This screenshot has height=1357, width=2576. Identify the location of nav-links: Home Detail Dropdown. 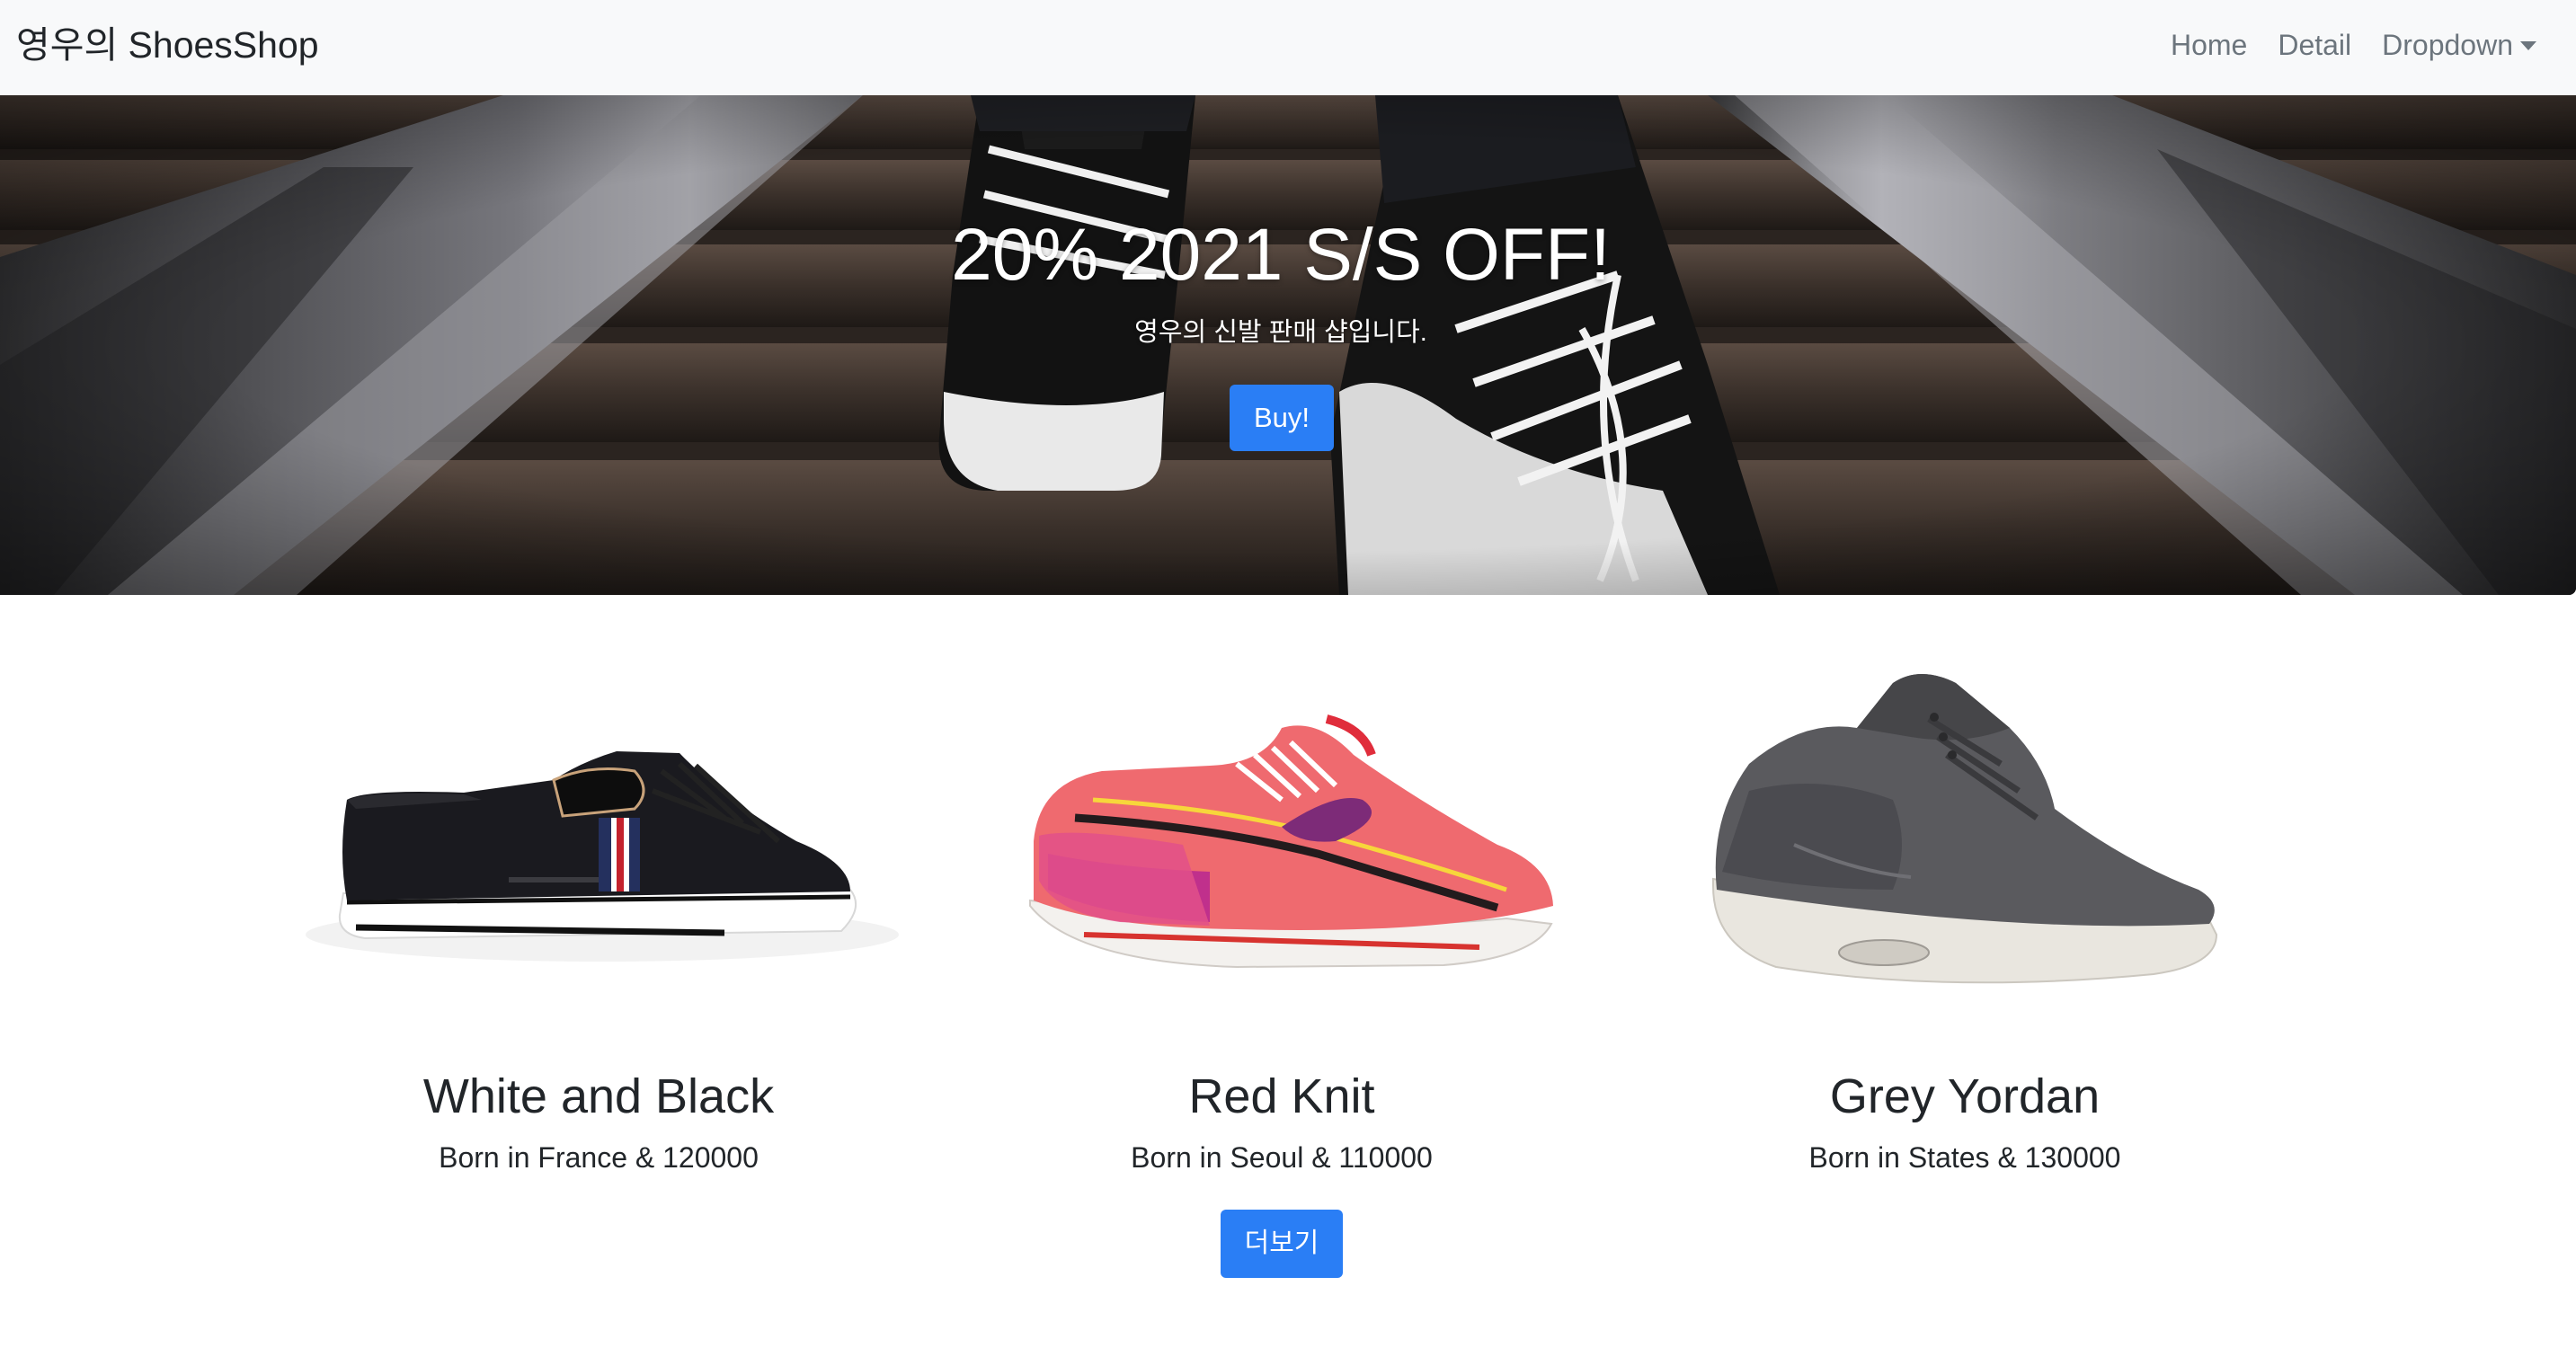
(2353, 45).